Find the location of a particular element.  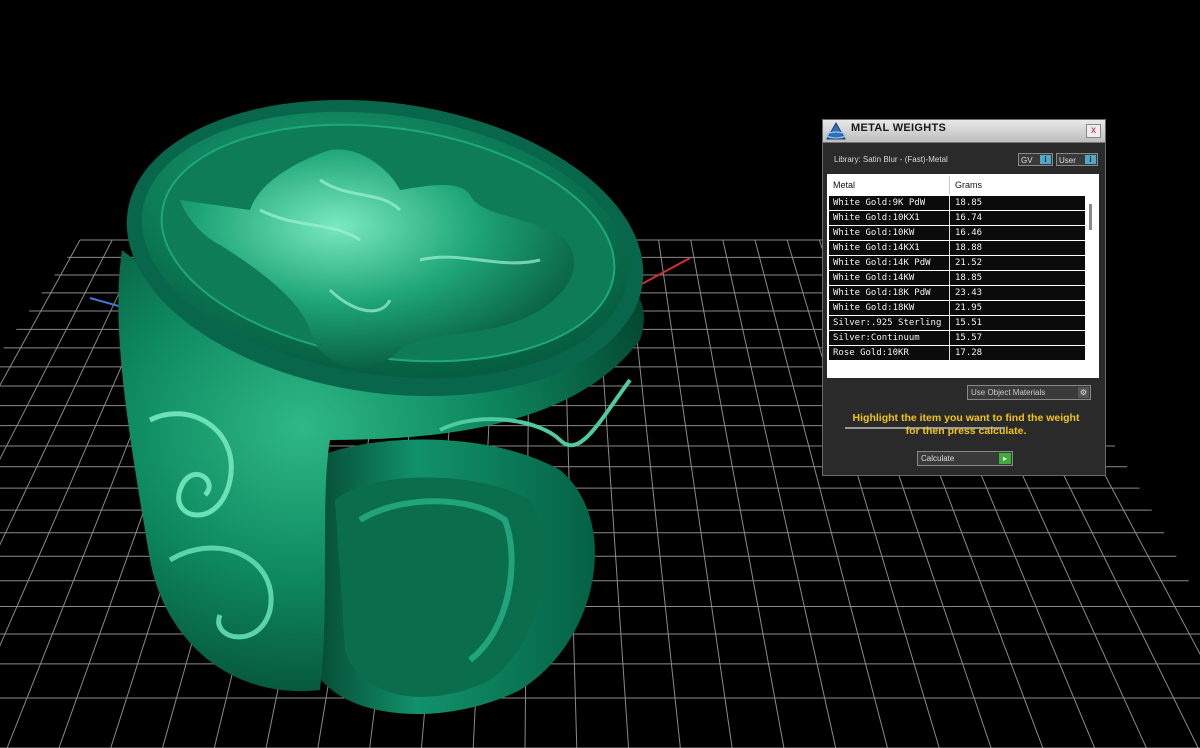

table-row: Silver:.925 Sterling 15.51 is located at coordinates (957, 323).